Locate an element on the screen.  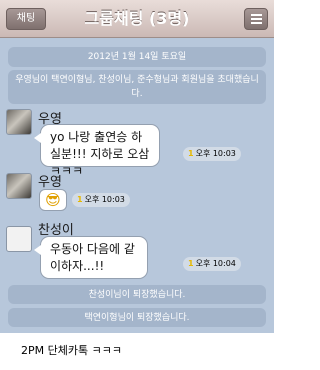
title-bar: 채팅 그룹채팅 (3명) is located at coordinates (137, 19).